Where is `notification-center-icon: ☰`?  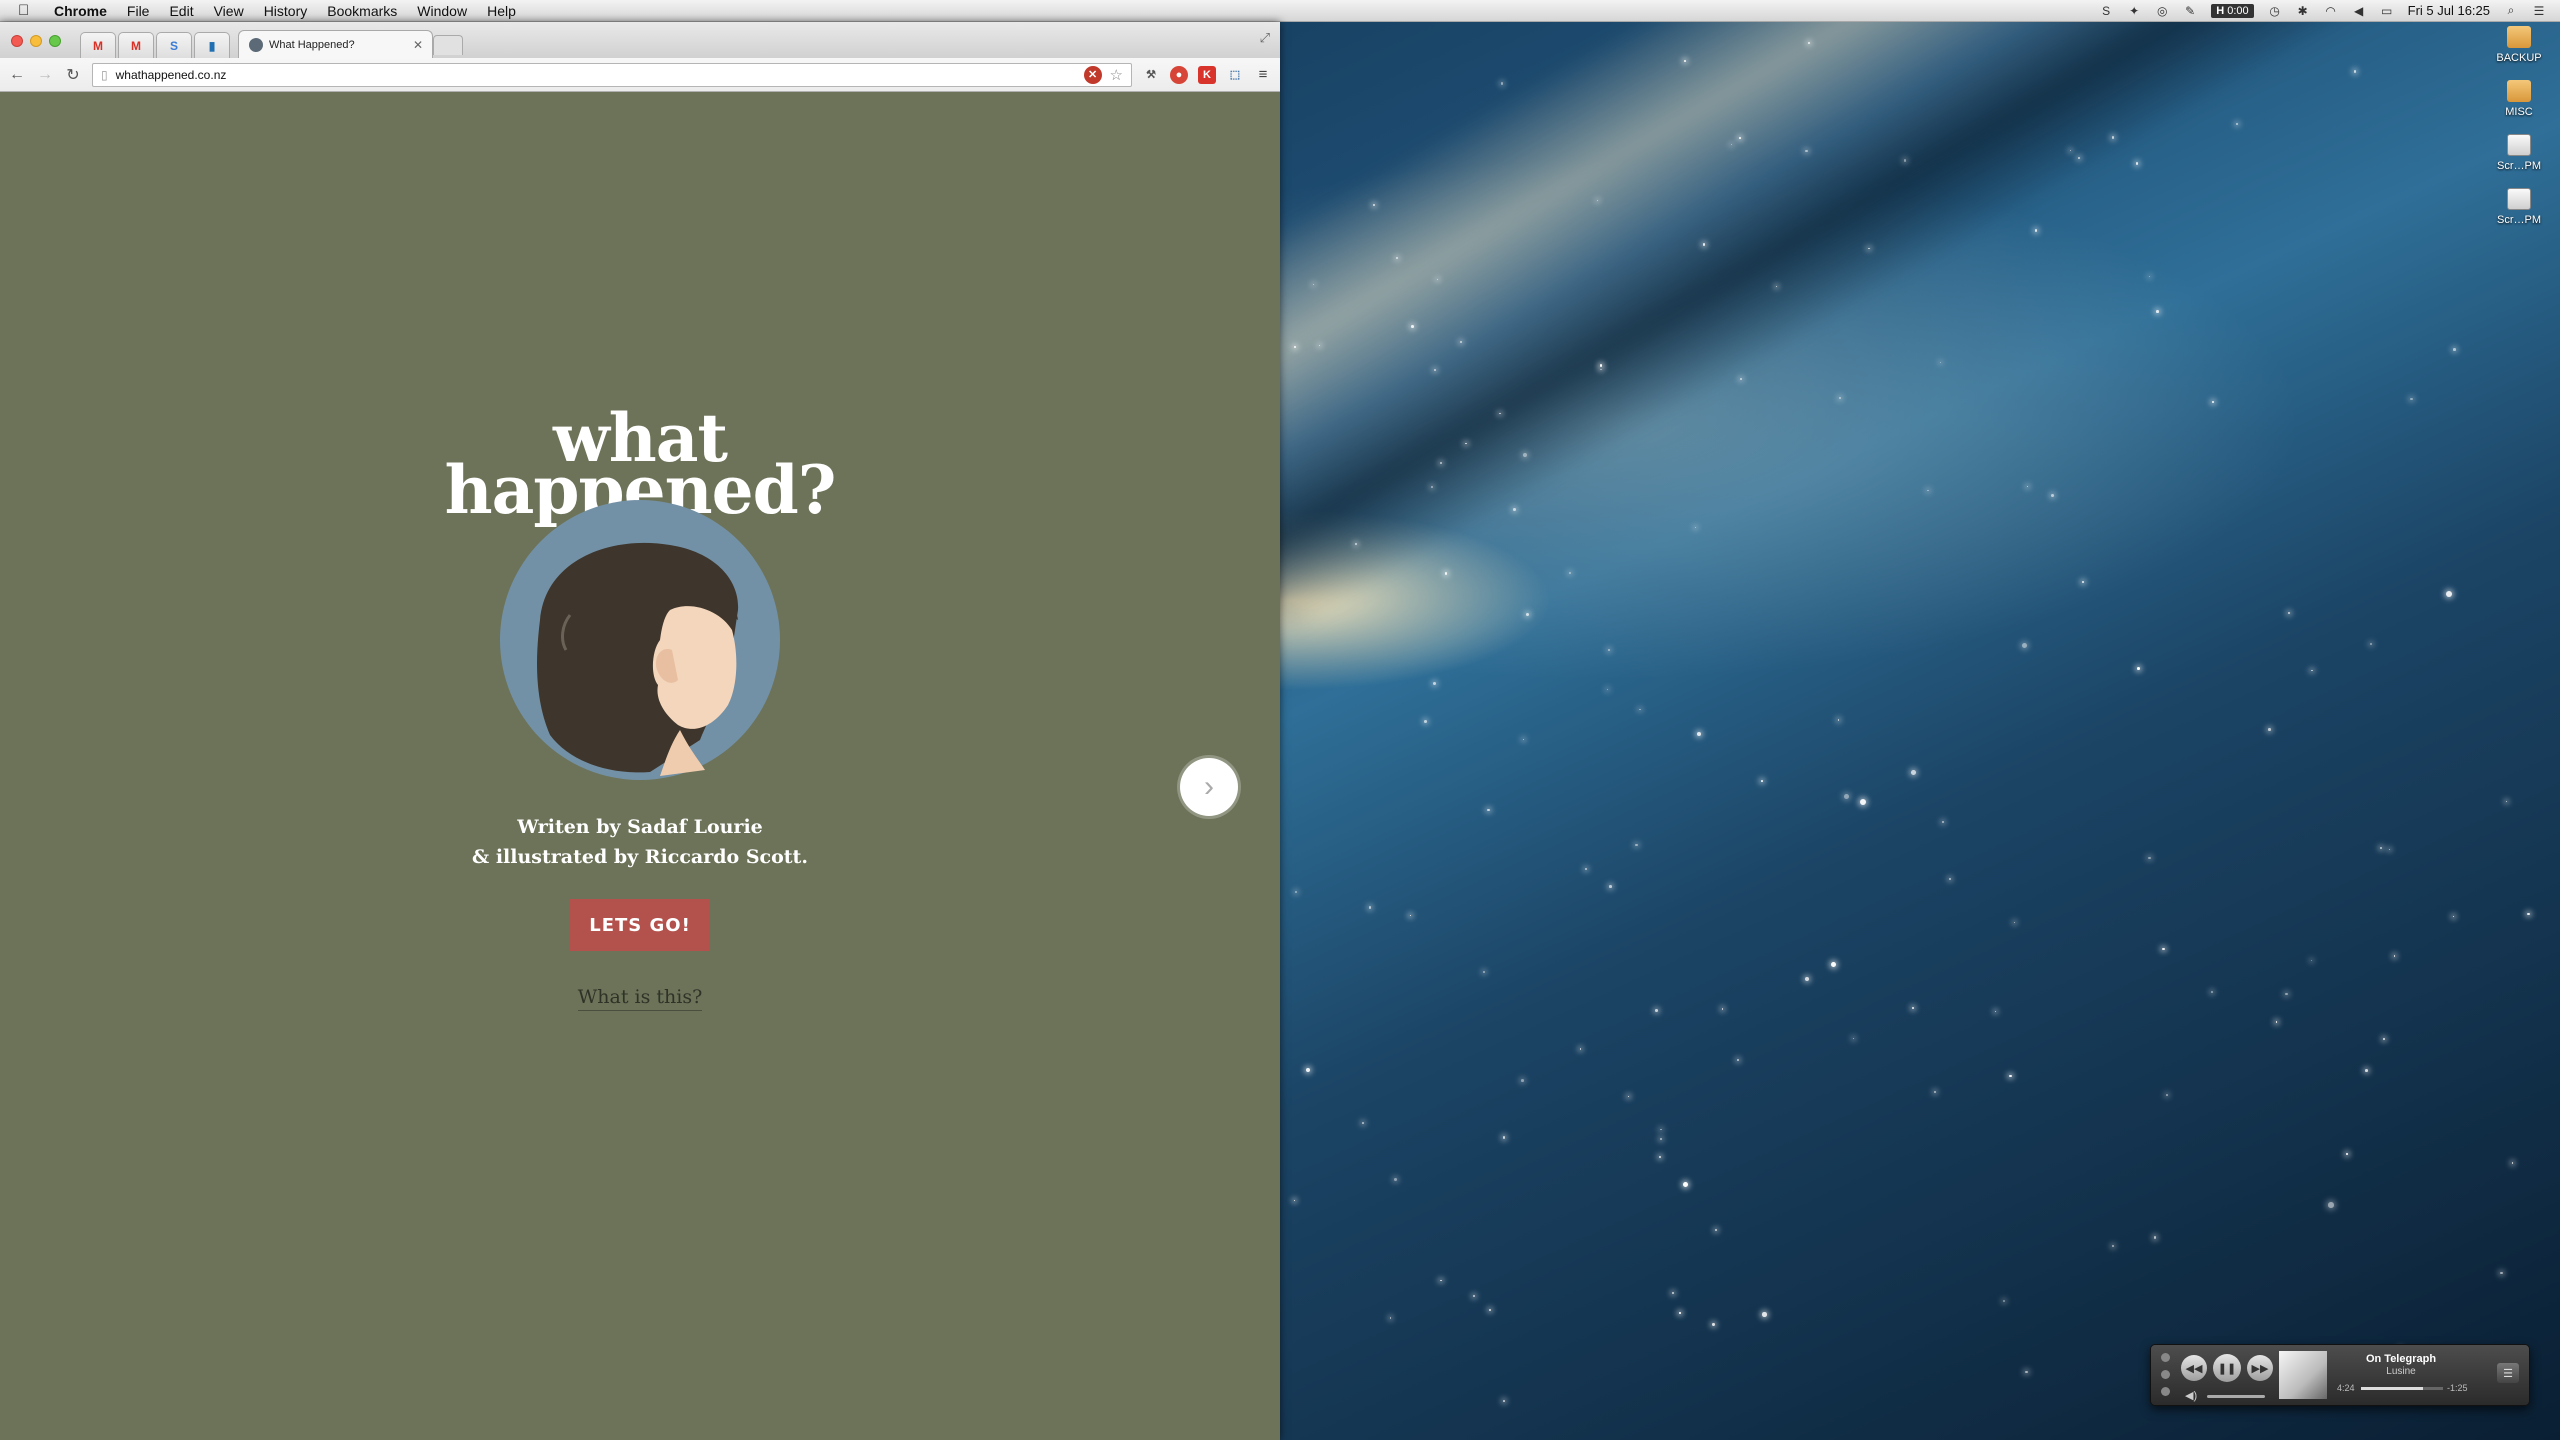 notification-center-icon: ☰ is located at coordinates (2539, 11).